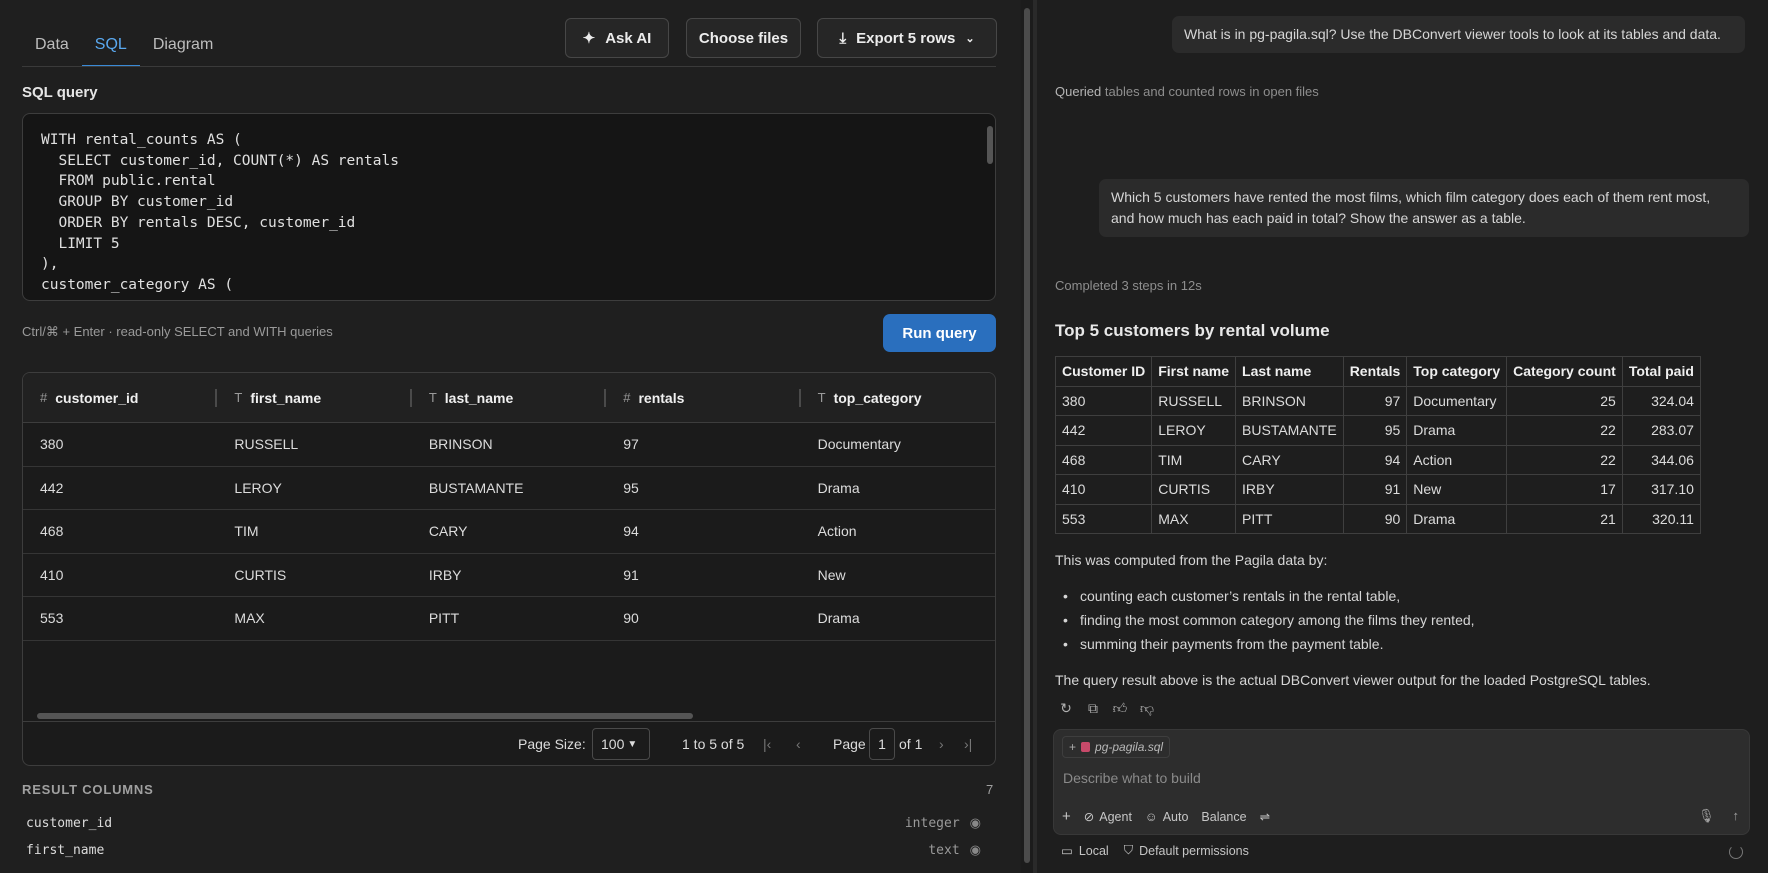  Describe the element at coordinates (1265, 816) in the screenshot. I see `settings-sliders-icon: ⇌` at that location.